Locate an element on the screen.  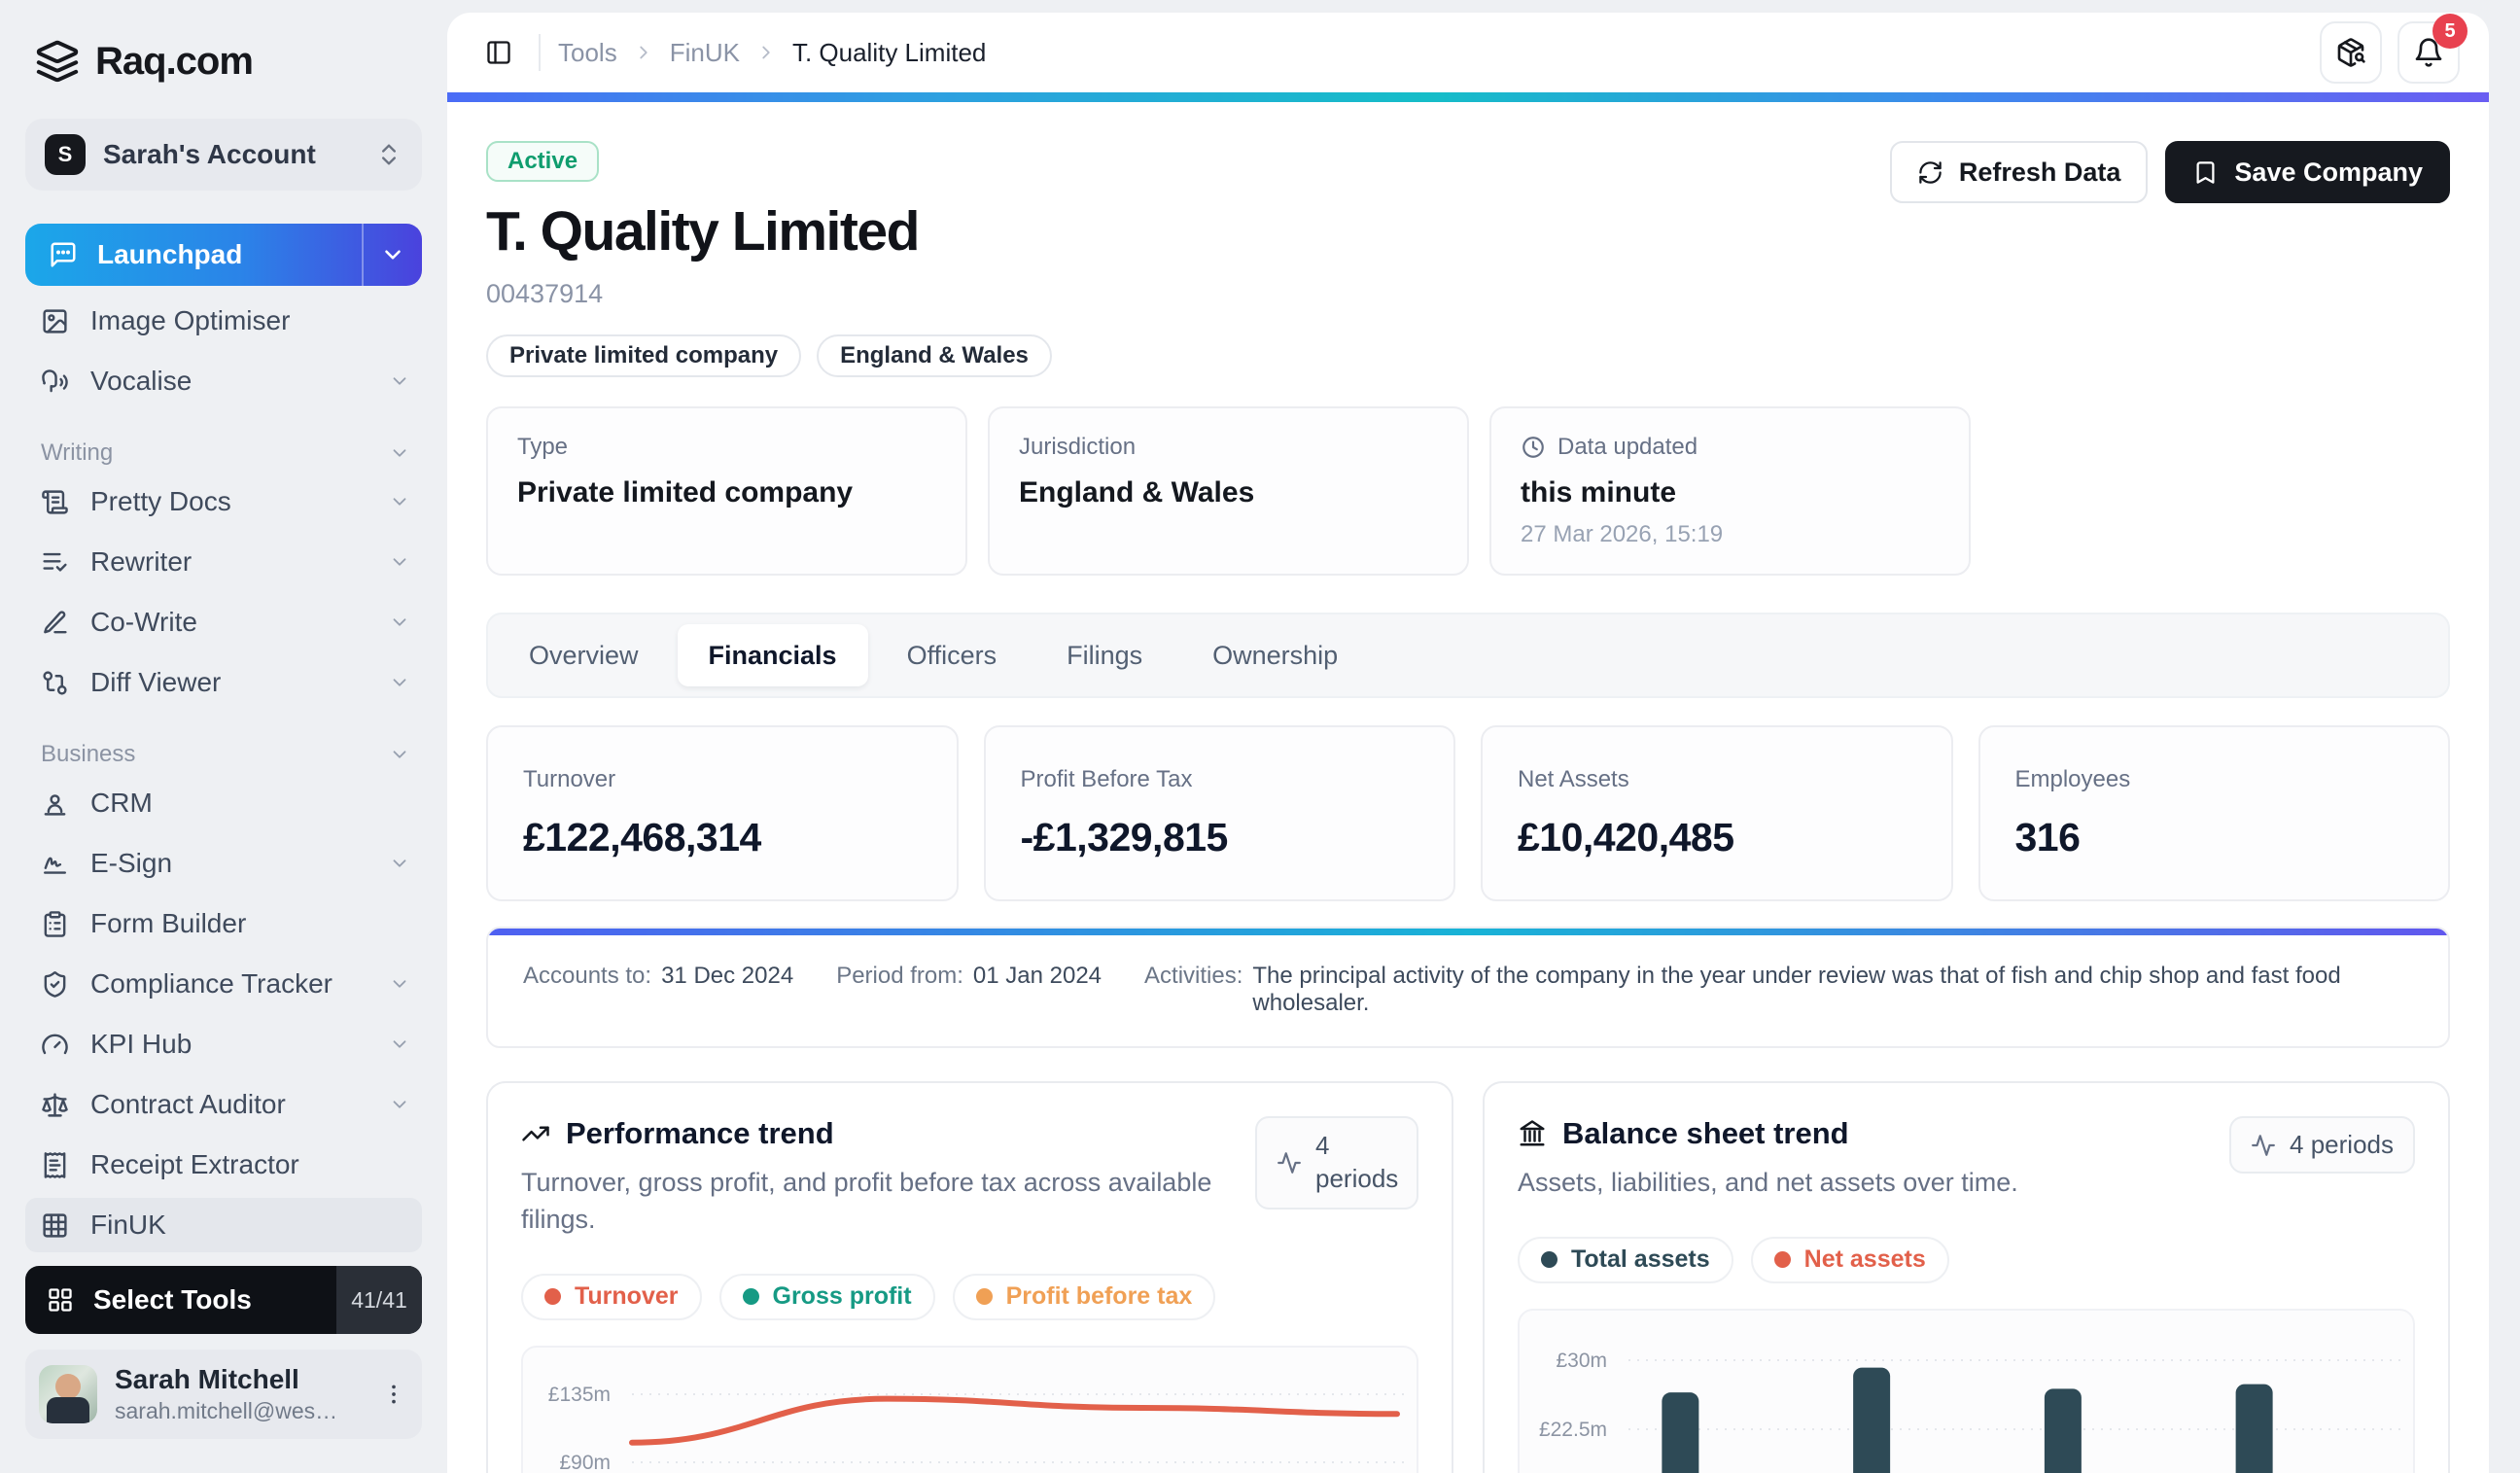
tab-ownership: Ownership is located at coordinates (1275, 655).